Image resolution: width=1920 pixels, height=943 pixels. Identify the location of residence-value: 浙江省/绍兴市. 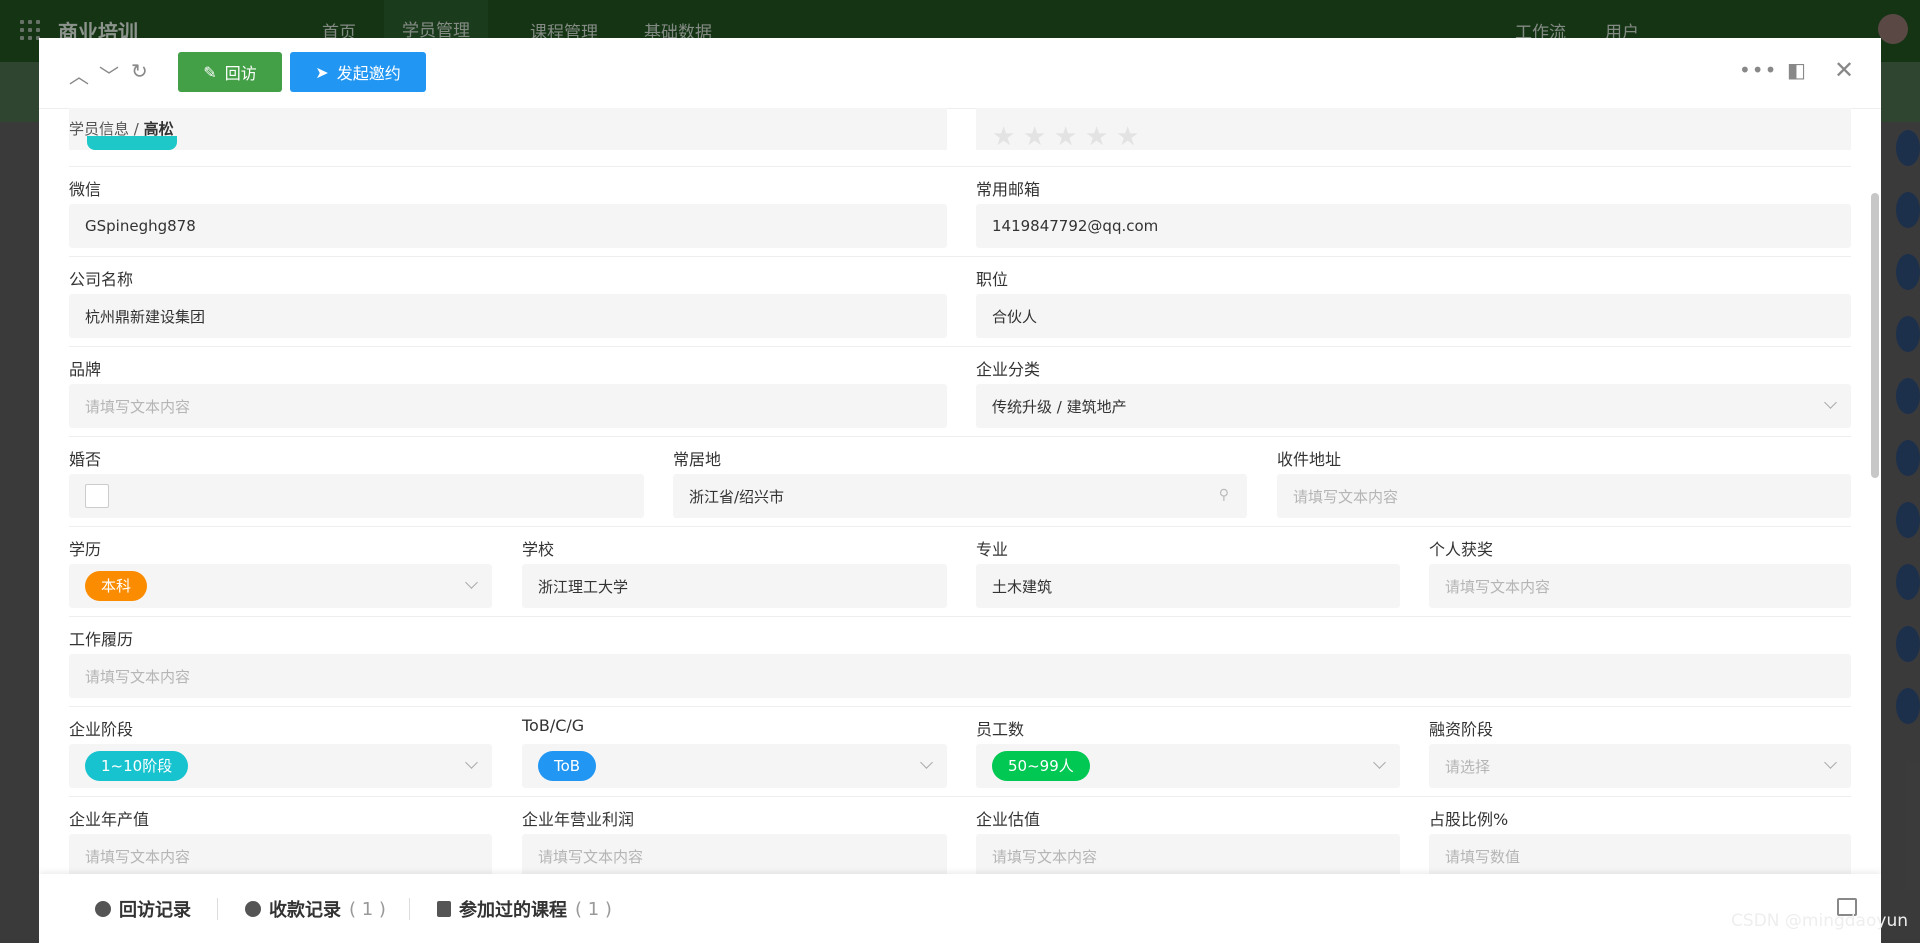
(737, 496).